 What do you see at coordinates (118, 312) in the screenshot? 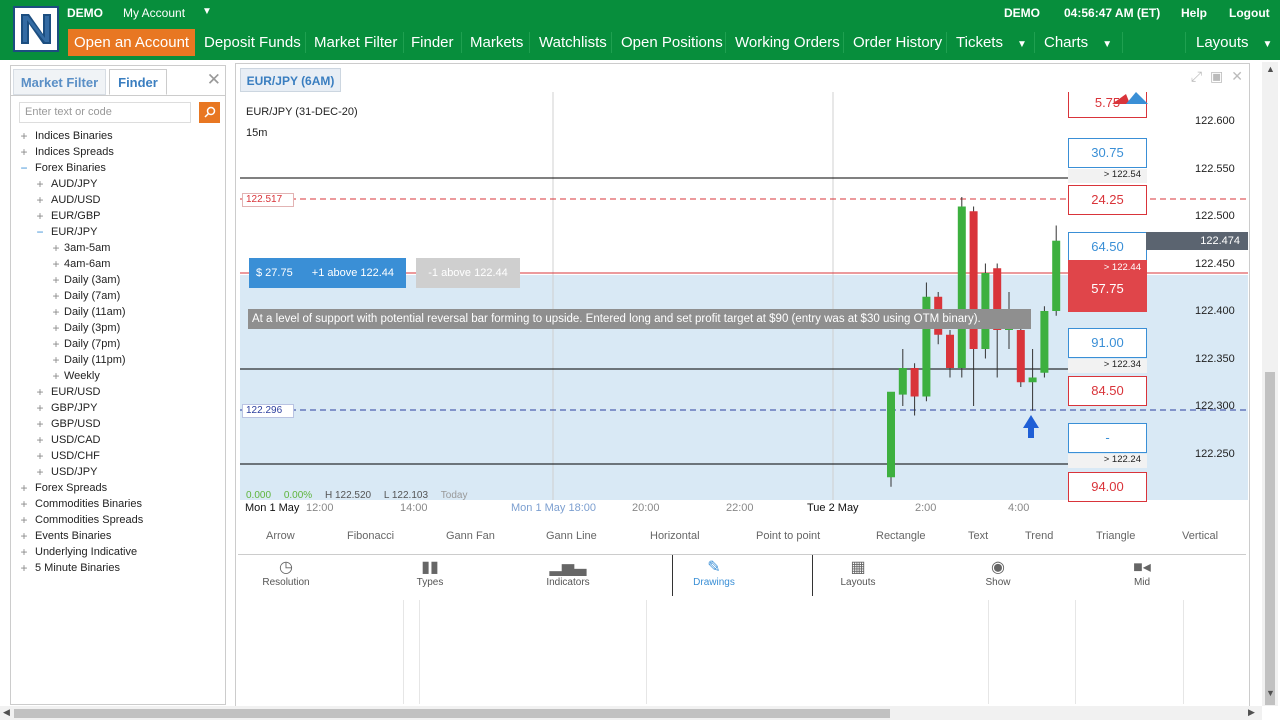
I see `tree-item: + Daily (11am)` at bounding box center [118, 312].